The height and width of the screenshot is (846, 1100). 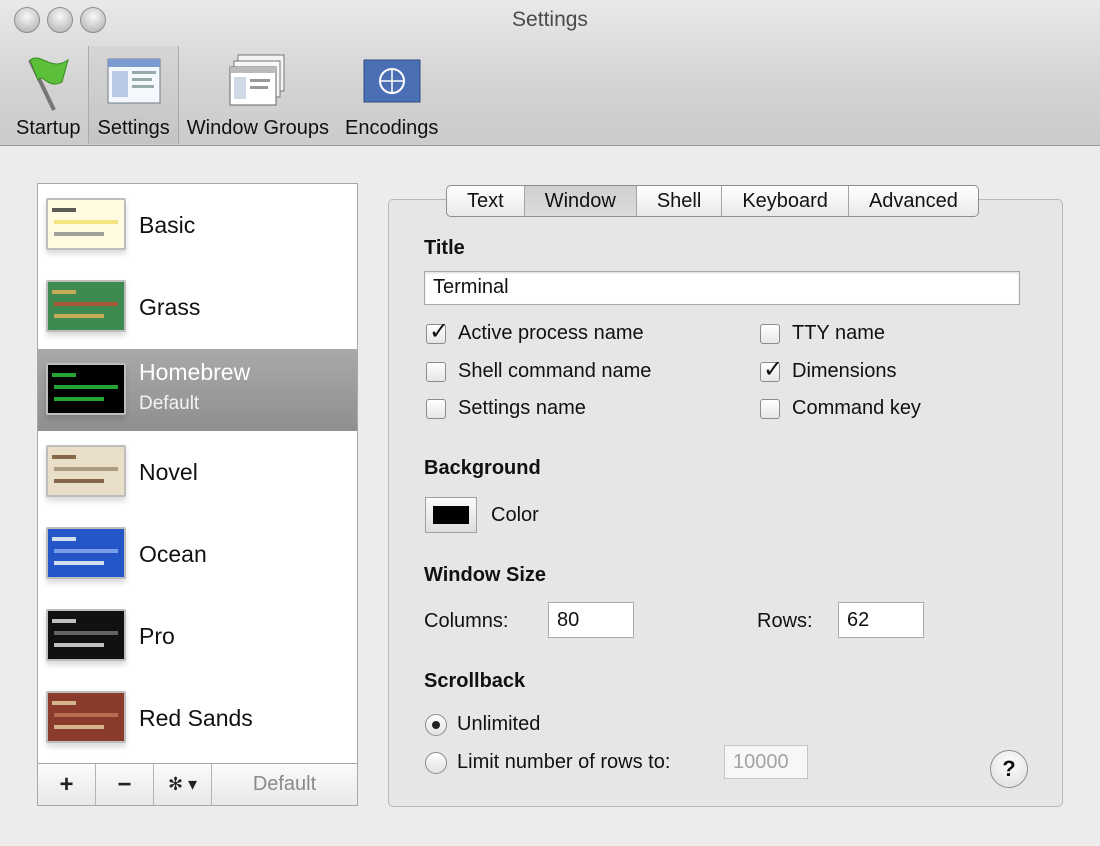 I want to click on checkbox-dimensions: ✓ Dimensions, so click(x=828, y=369).